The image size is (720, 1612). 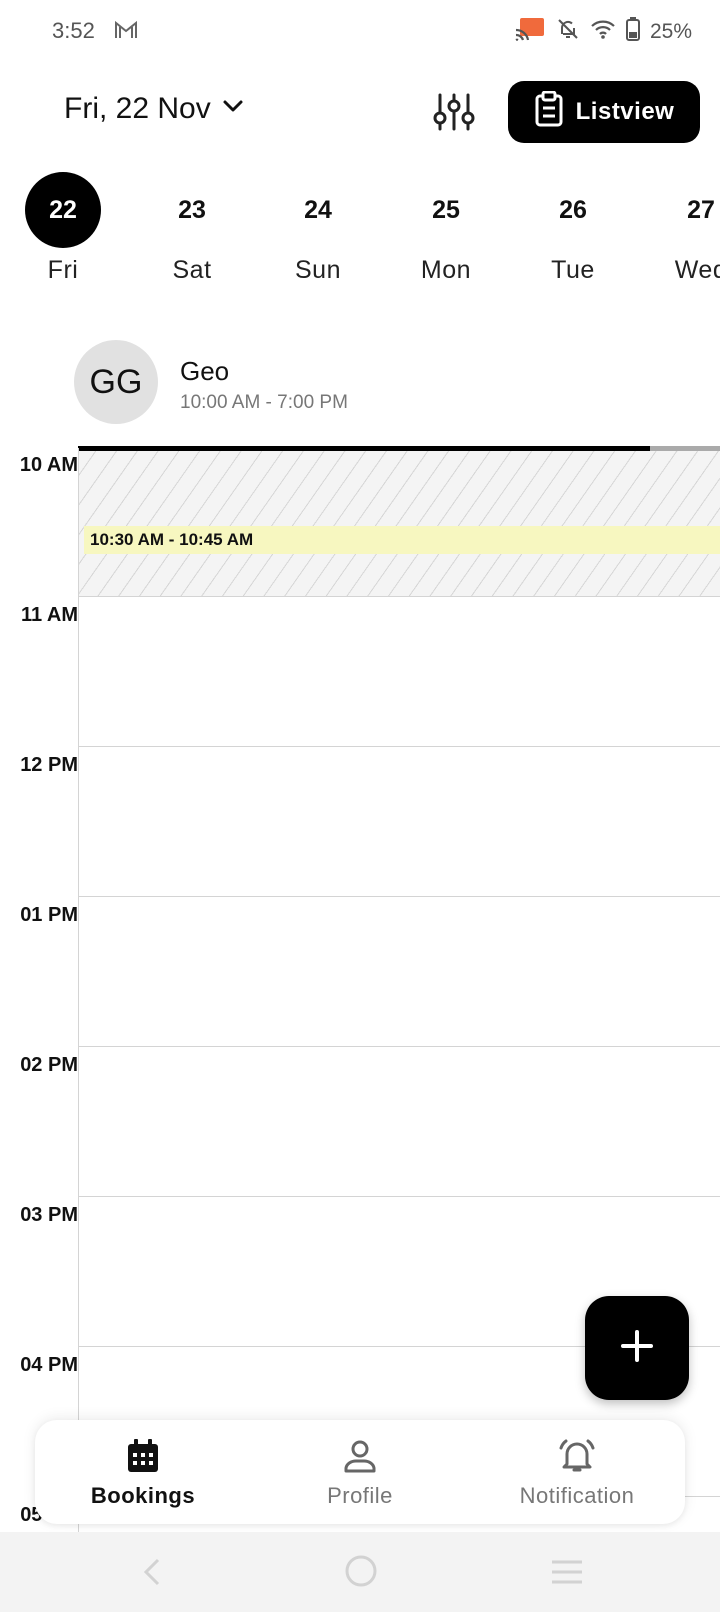 I want to click on battery-icon, so click(x=632, y=32).